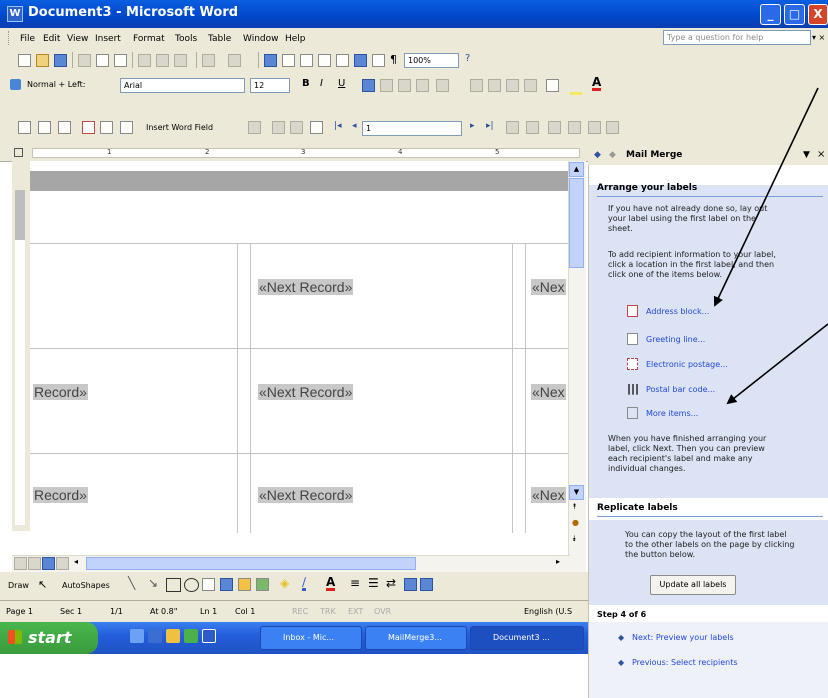  What do you see at coordinates (575, 522) in the screenshot?
I see `select-browse-object-icon: ●` at bounding box center [575, 522].